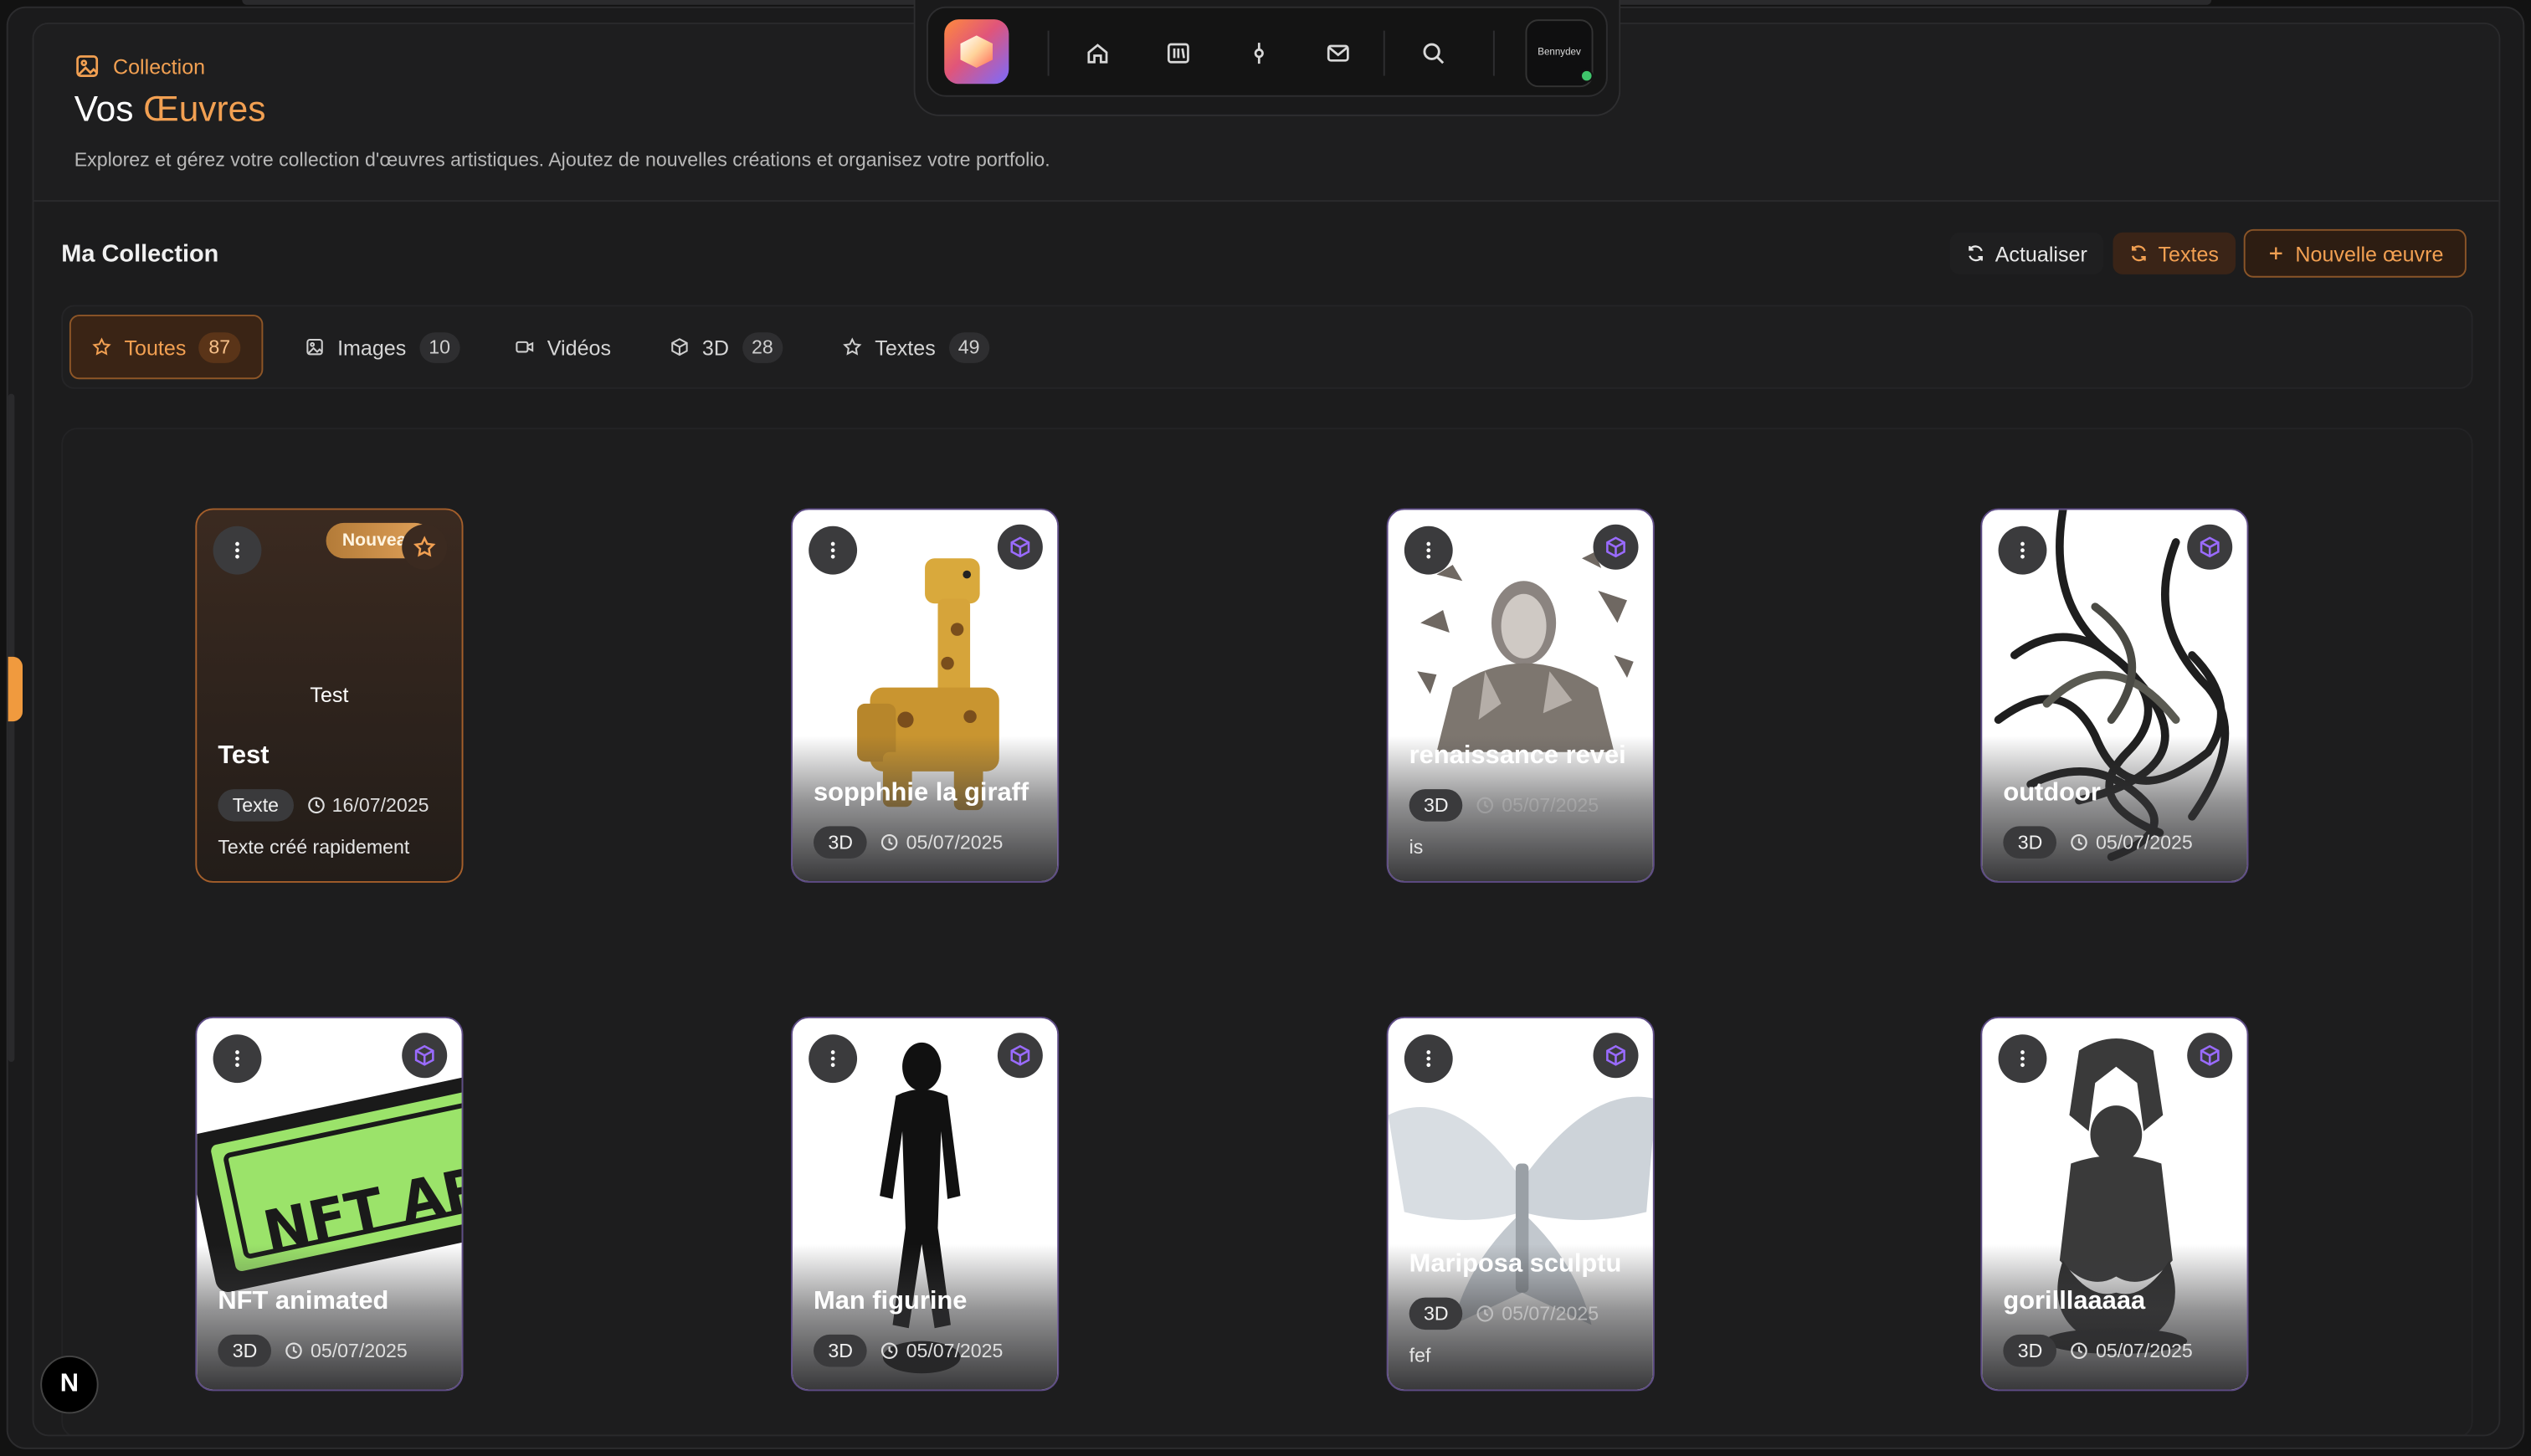  Describe the element at coordinates (1178, 52) in the screenshot. I see `library-icon` at that location.